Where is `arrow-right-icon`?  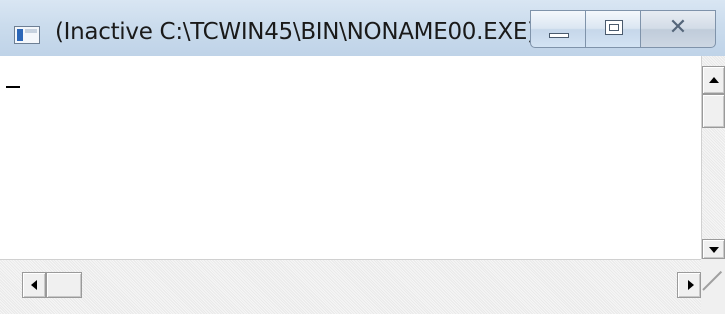
arrow-right-icon is located at coordinates (691, 285).